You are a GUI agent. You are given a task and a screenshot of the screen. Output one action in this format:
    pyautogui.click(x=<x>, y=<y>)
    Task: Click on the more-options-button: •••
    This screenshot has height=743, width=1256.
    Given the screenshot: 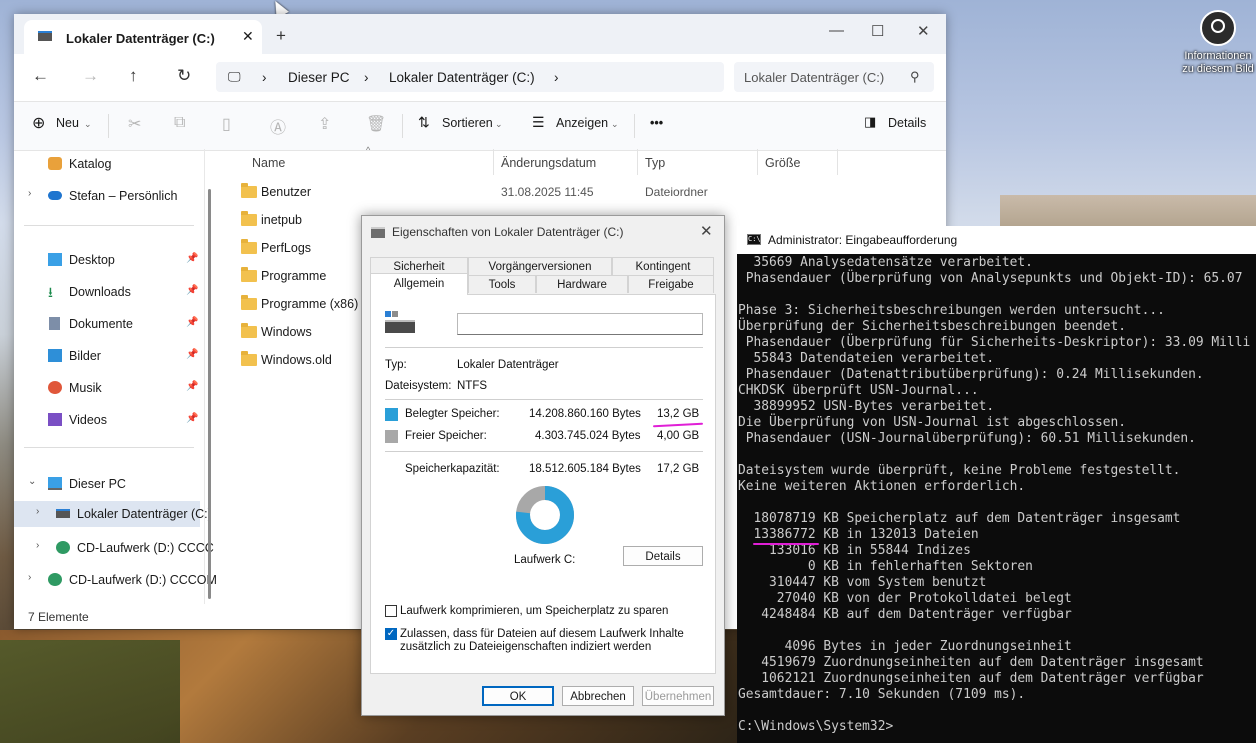 What is the action you would take?
    pyautogui.click(x=656, y=123)
    